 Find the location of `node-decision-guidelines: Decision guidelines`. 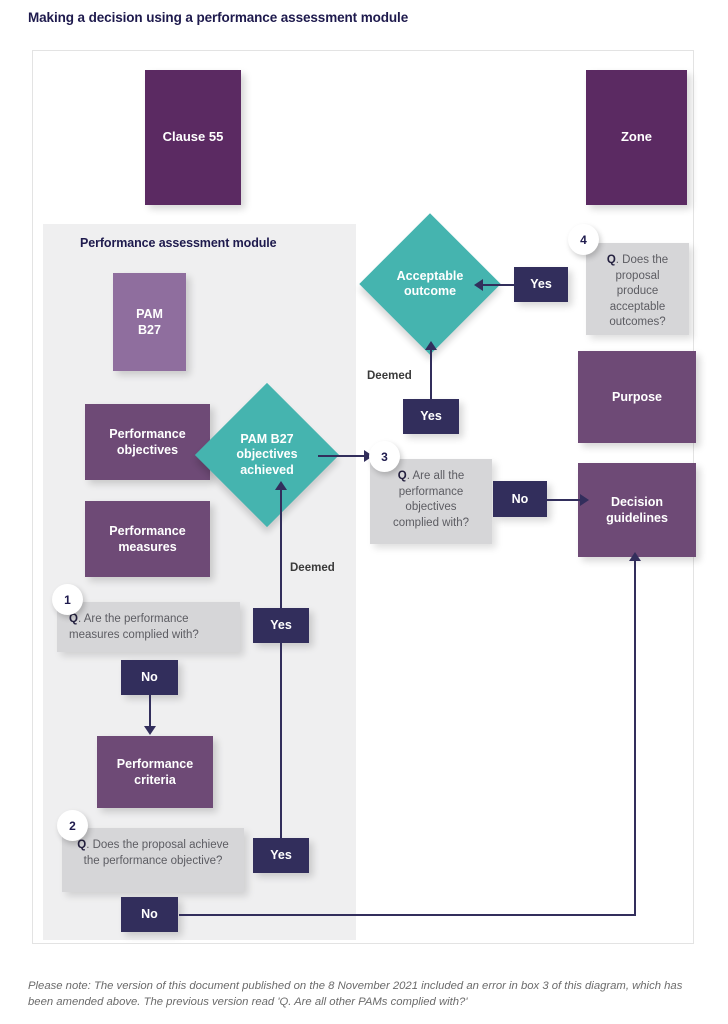

node-decision-guidelines: Decision guidelines is located at coordinates (637, 510).